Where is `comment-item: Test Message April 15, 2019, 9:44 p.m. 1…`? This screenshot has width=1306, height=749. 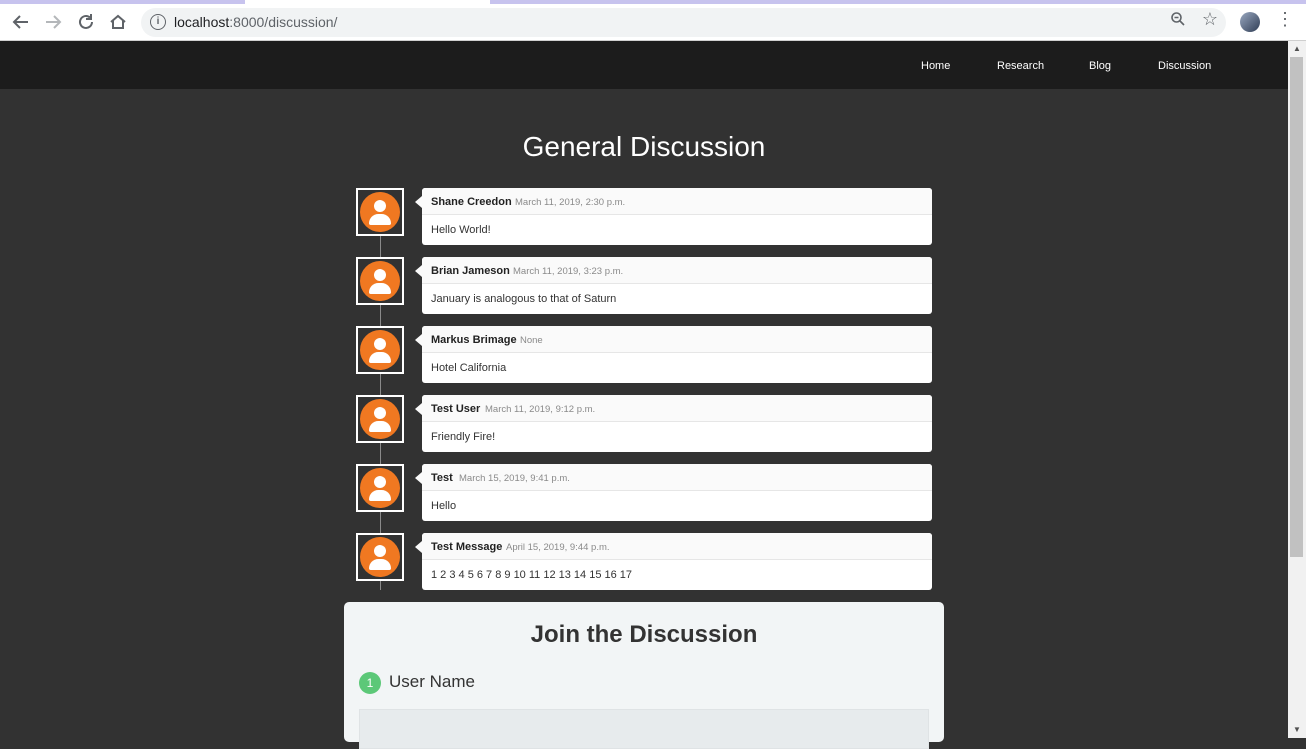
comment-item: Test Message April 15, 2019, 9:44 p.m. 1… is located at coordinates (644, 561).